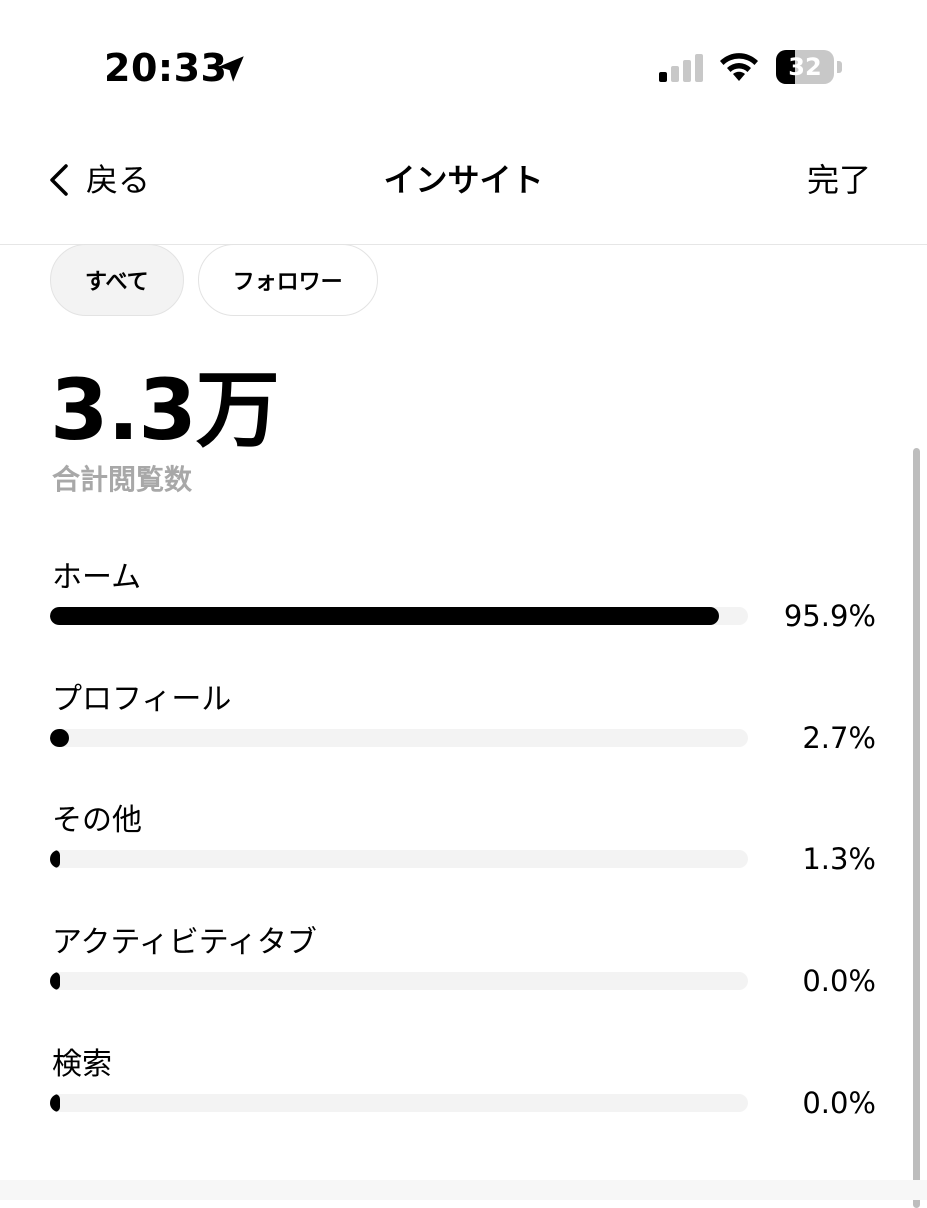 The image size is (927, 1208). I want to click on filter-chips: すべて フォロワー, so click(214, 281).